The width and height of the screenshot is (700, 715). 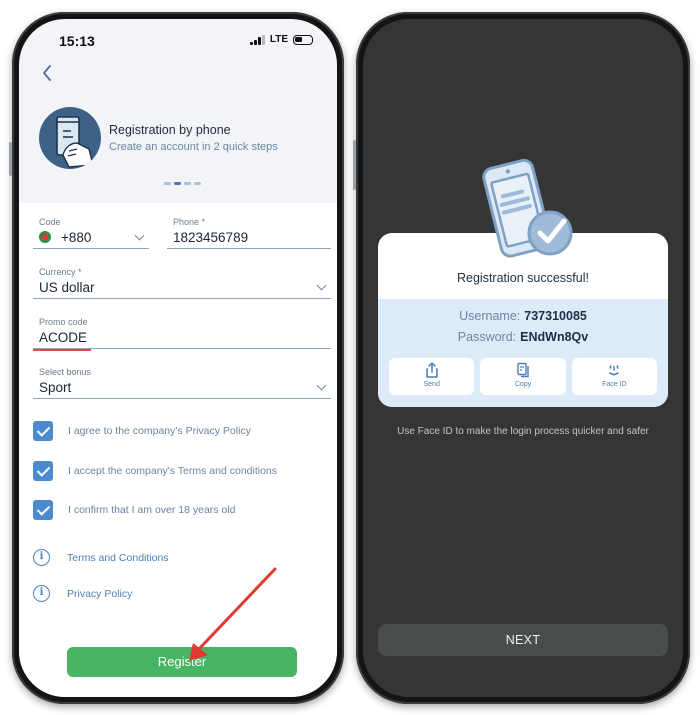 What do you see at coordinates (70, 138) in the screenshot?
I see `phone-in-hand-icon` at bounding box center [70, 138].